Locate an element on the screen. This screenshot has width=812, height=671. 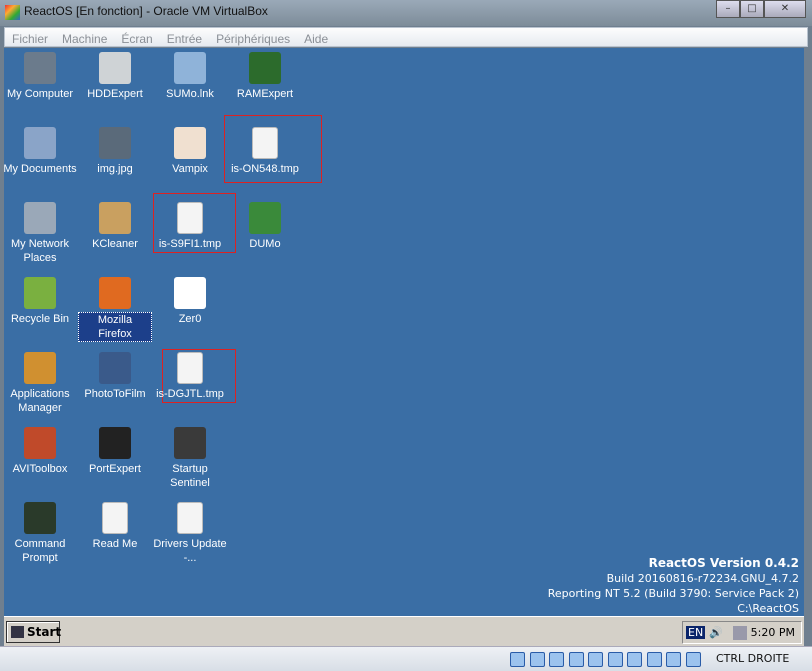
desktop-icon-label: Vampix is located at coordinates (190, 169).